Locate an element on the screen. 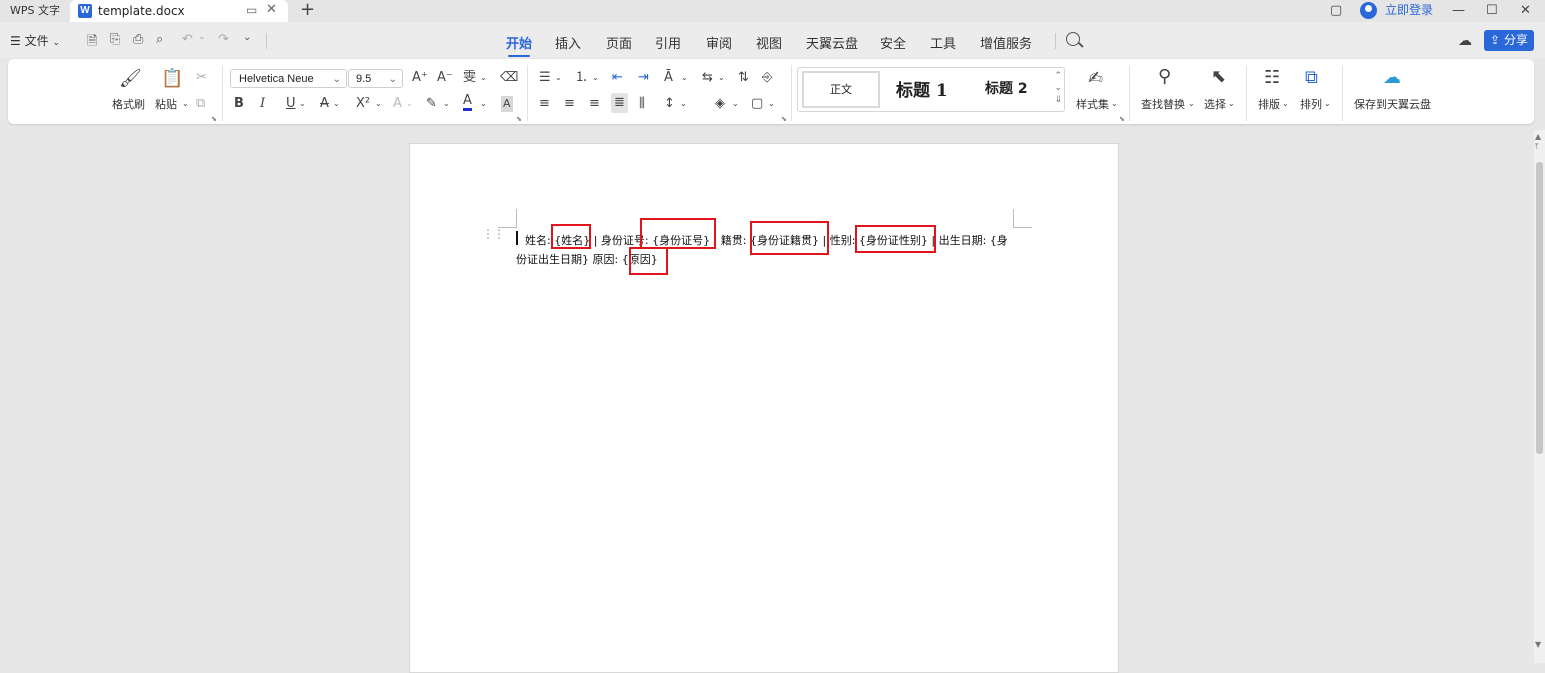  styles-scroll-icon: ⌃ ⌄ ⇓ is located at coordinates (1058, 88).